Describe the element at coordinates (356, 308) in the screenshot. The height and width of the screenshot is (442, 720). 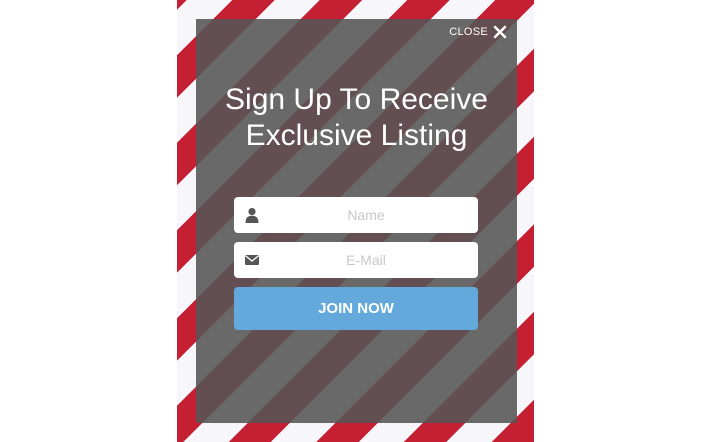
I see `join-now-button: JOIN NOW` at that location.